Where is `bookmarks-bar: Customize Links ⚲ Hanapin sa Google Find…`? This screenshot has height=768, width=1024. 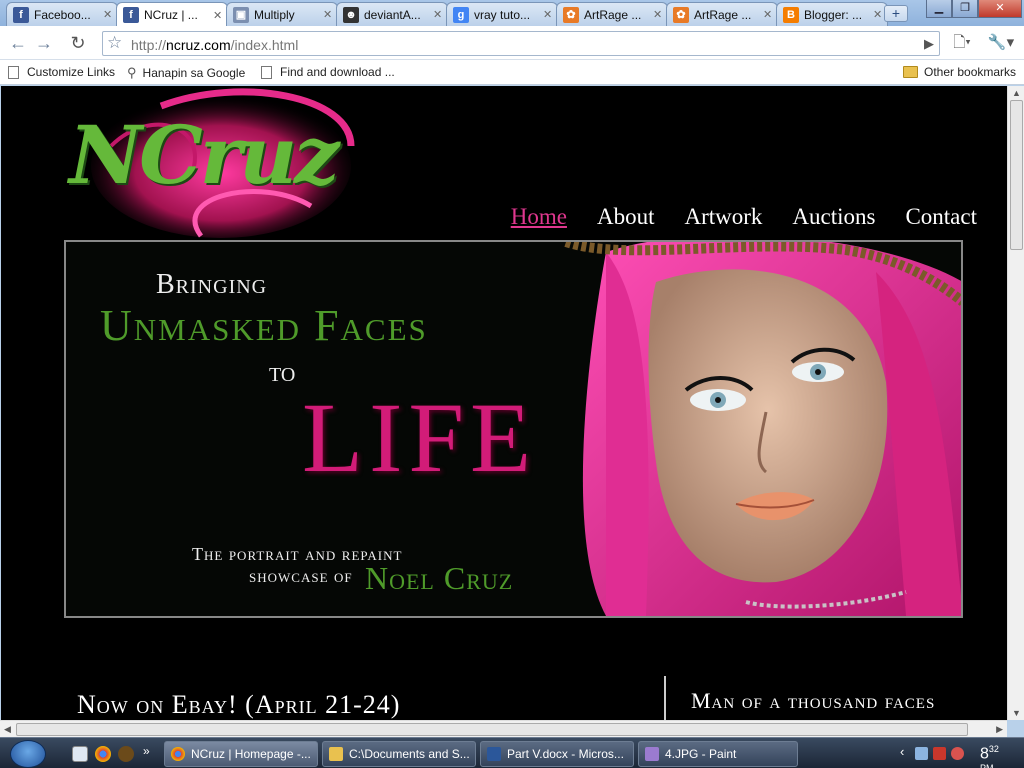
bookmarks-bar: Customize Links ⚲ Hanapin sa Google Find… is located at coordinates (512, 72).